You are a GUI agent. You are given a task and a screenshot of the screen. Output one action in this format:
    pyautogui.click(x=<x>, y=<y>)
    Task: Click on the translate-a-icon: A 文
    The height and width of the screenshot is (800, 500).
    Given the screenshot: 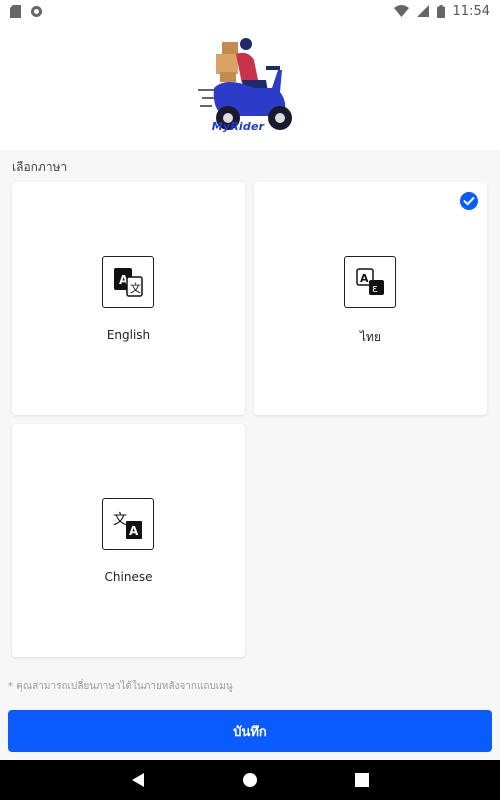 What is the action you would take?
    pyautogui.click(x=128, y=282)
    